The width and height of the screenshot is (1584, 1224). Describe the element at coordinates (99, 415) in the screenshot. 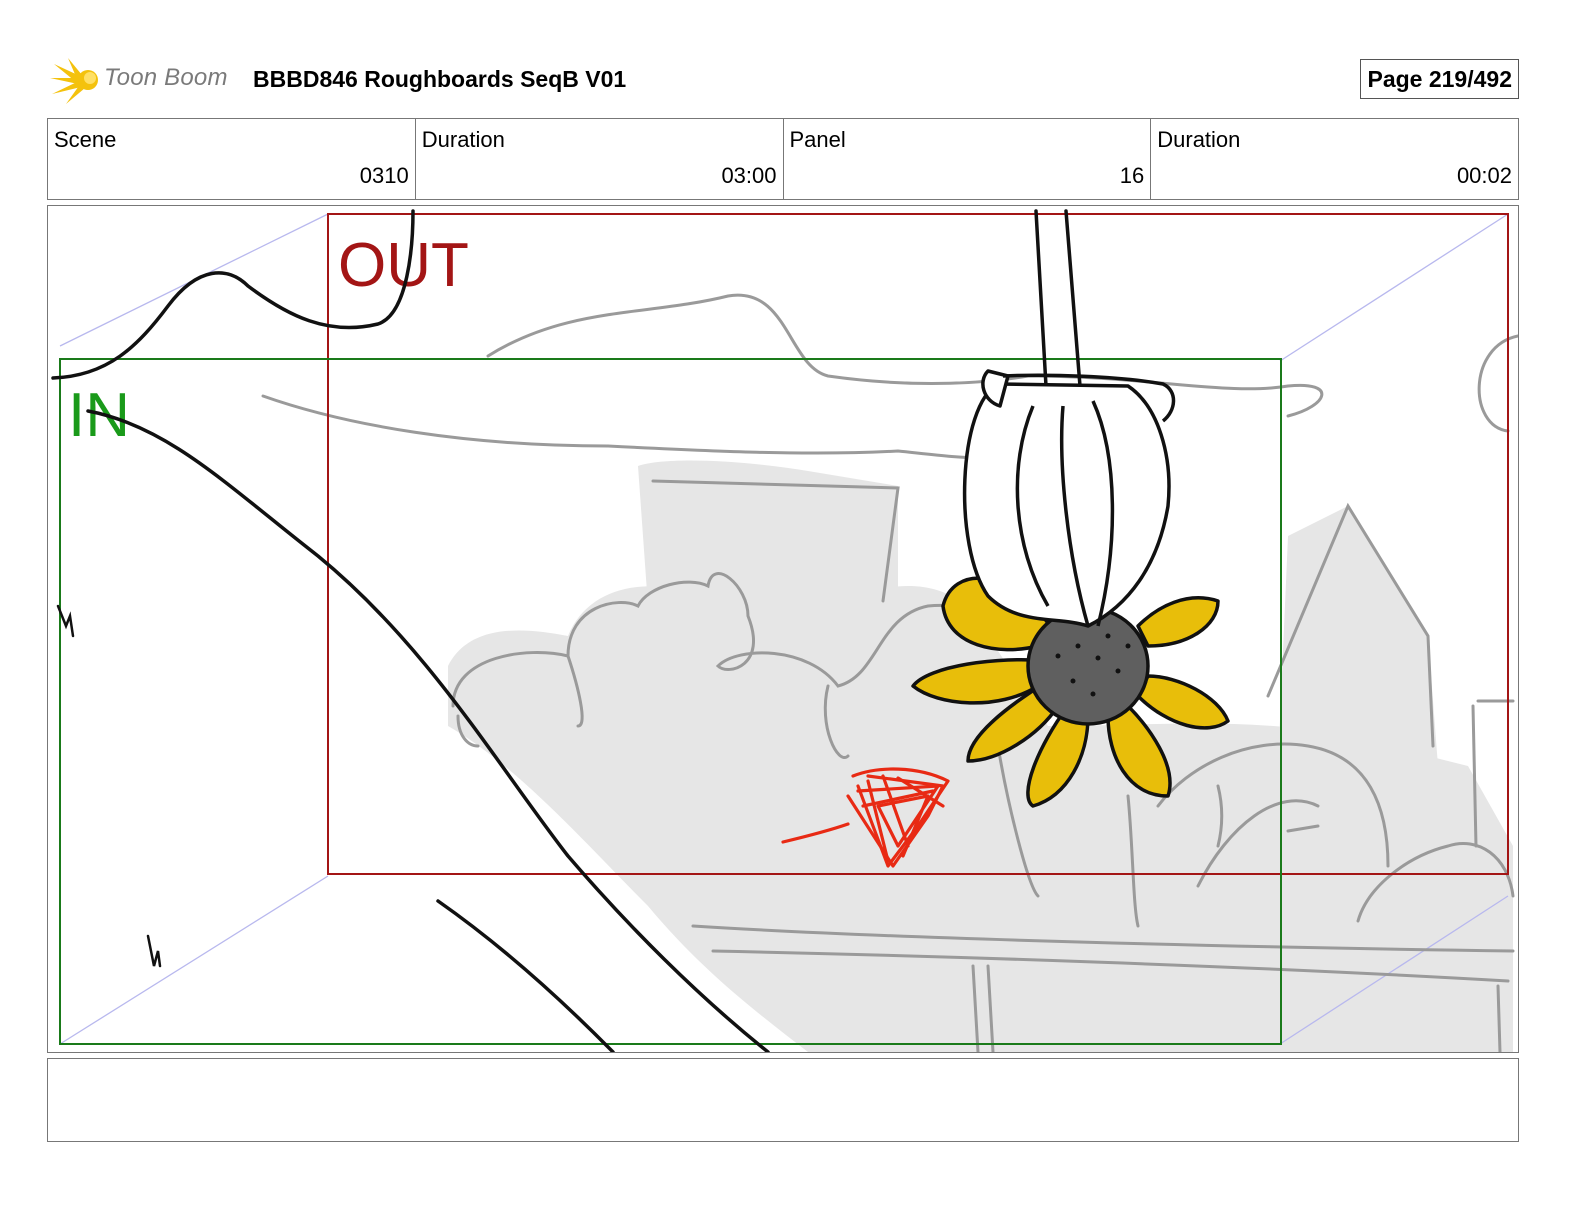

I see `in-label: IN` at that location.